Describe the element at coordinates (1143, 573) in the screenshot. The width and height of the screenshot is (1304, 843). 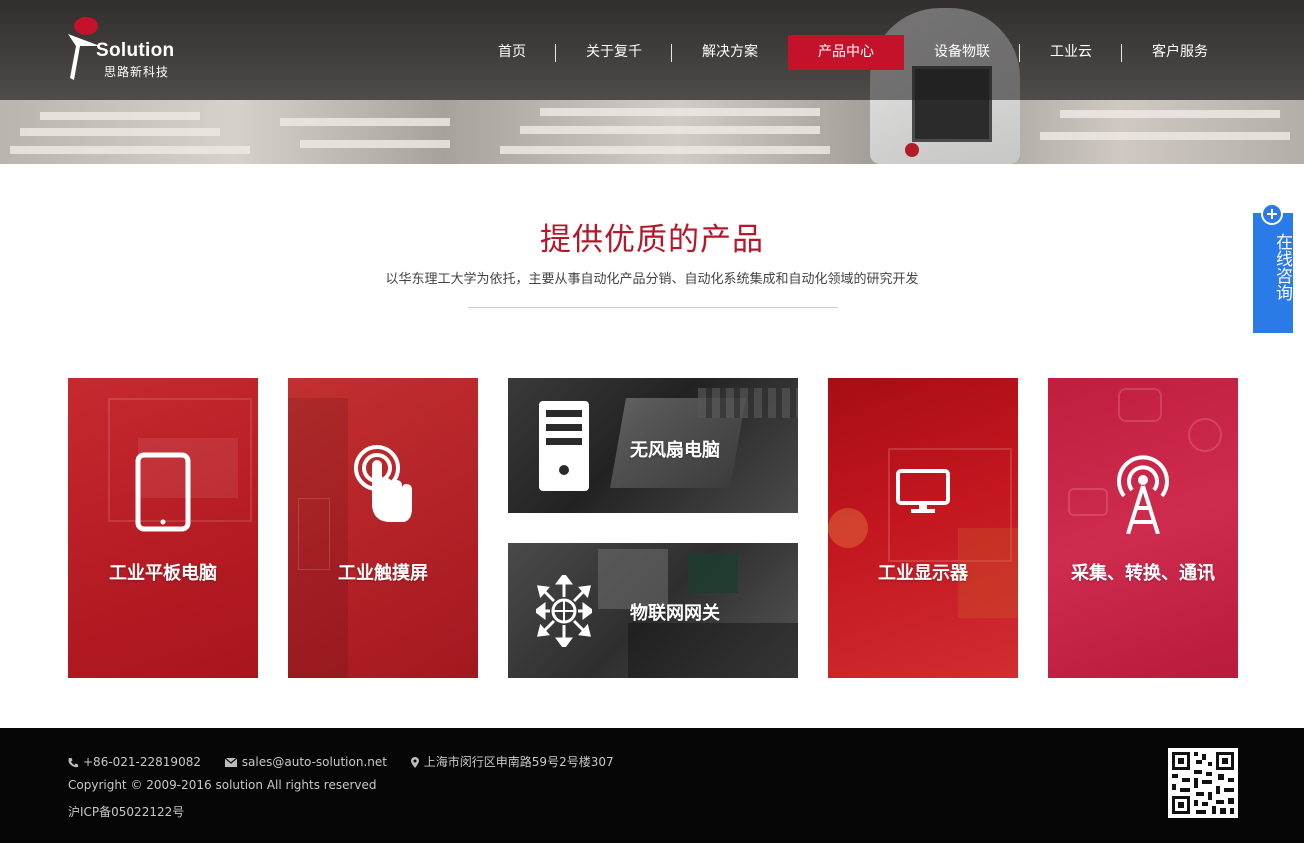
I see `product-card-label: 采集、转换、通讯` at that location.